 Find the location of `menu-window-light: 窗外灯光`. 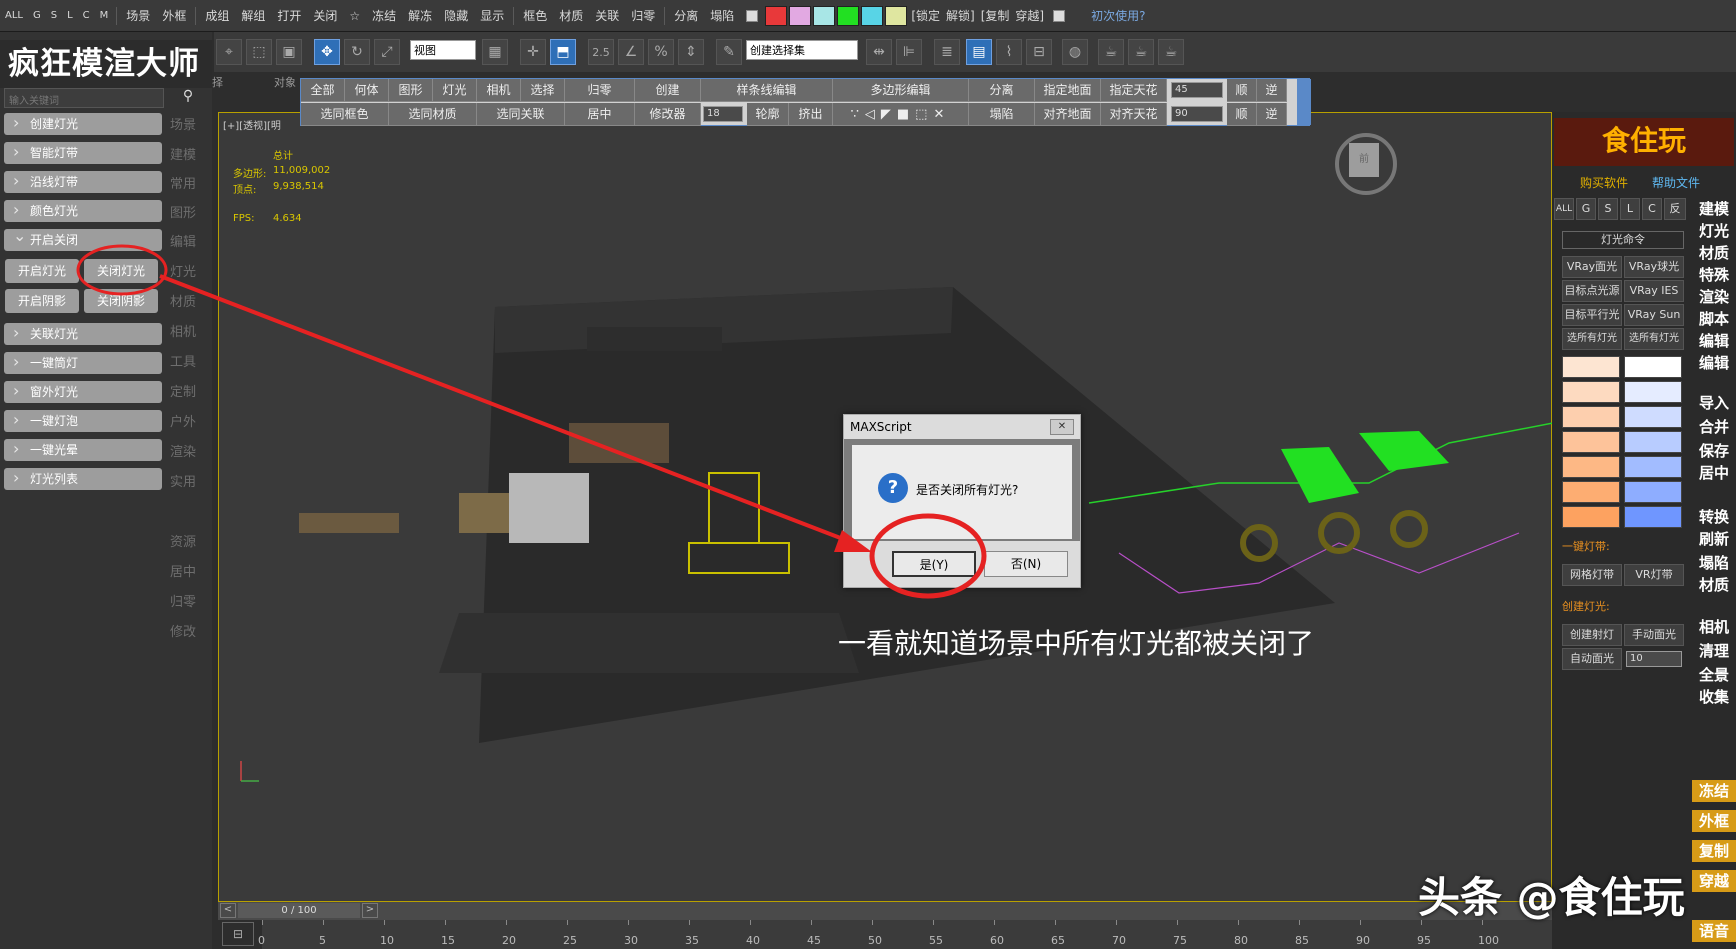

menu-window-light: 窗外灯光 is located at coordinates (83, 391).